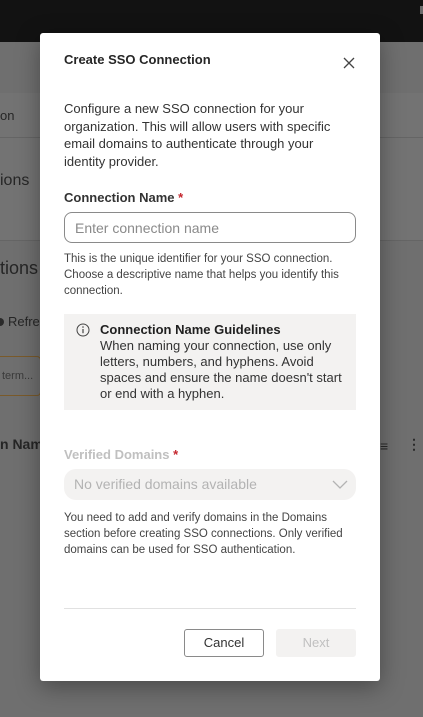 This screenshot has width=423, height=717. What do you see at coordinates (19, 268) in the screenshot?
I see `bg-heading: tions` at bounding box center [19, 268].